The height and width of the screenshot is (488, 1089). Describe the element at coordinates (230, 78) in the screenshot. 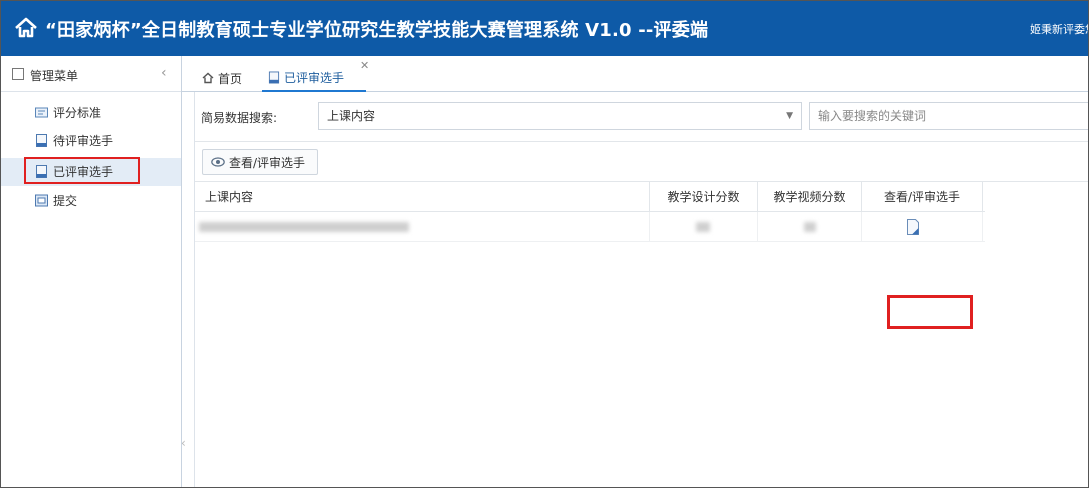

I see `tab-label: 首页` at that location.